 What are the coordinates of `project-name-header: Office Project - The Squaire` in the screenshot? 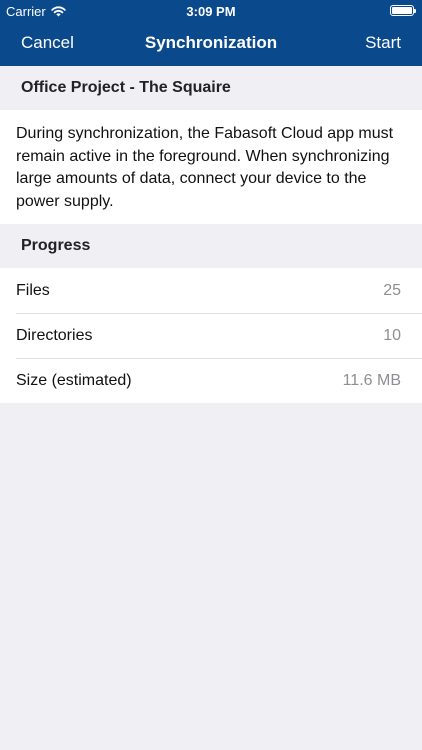 It's located at (211, 88).